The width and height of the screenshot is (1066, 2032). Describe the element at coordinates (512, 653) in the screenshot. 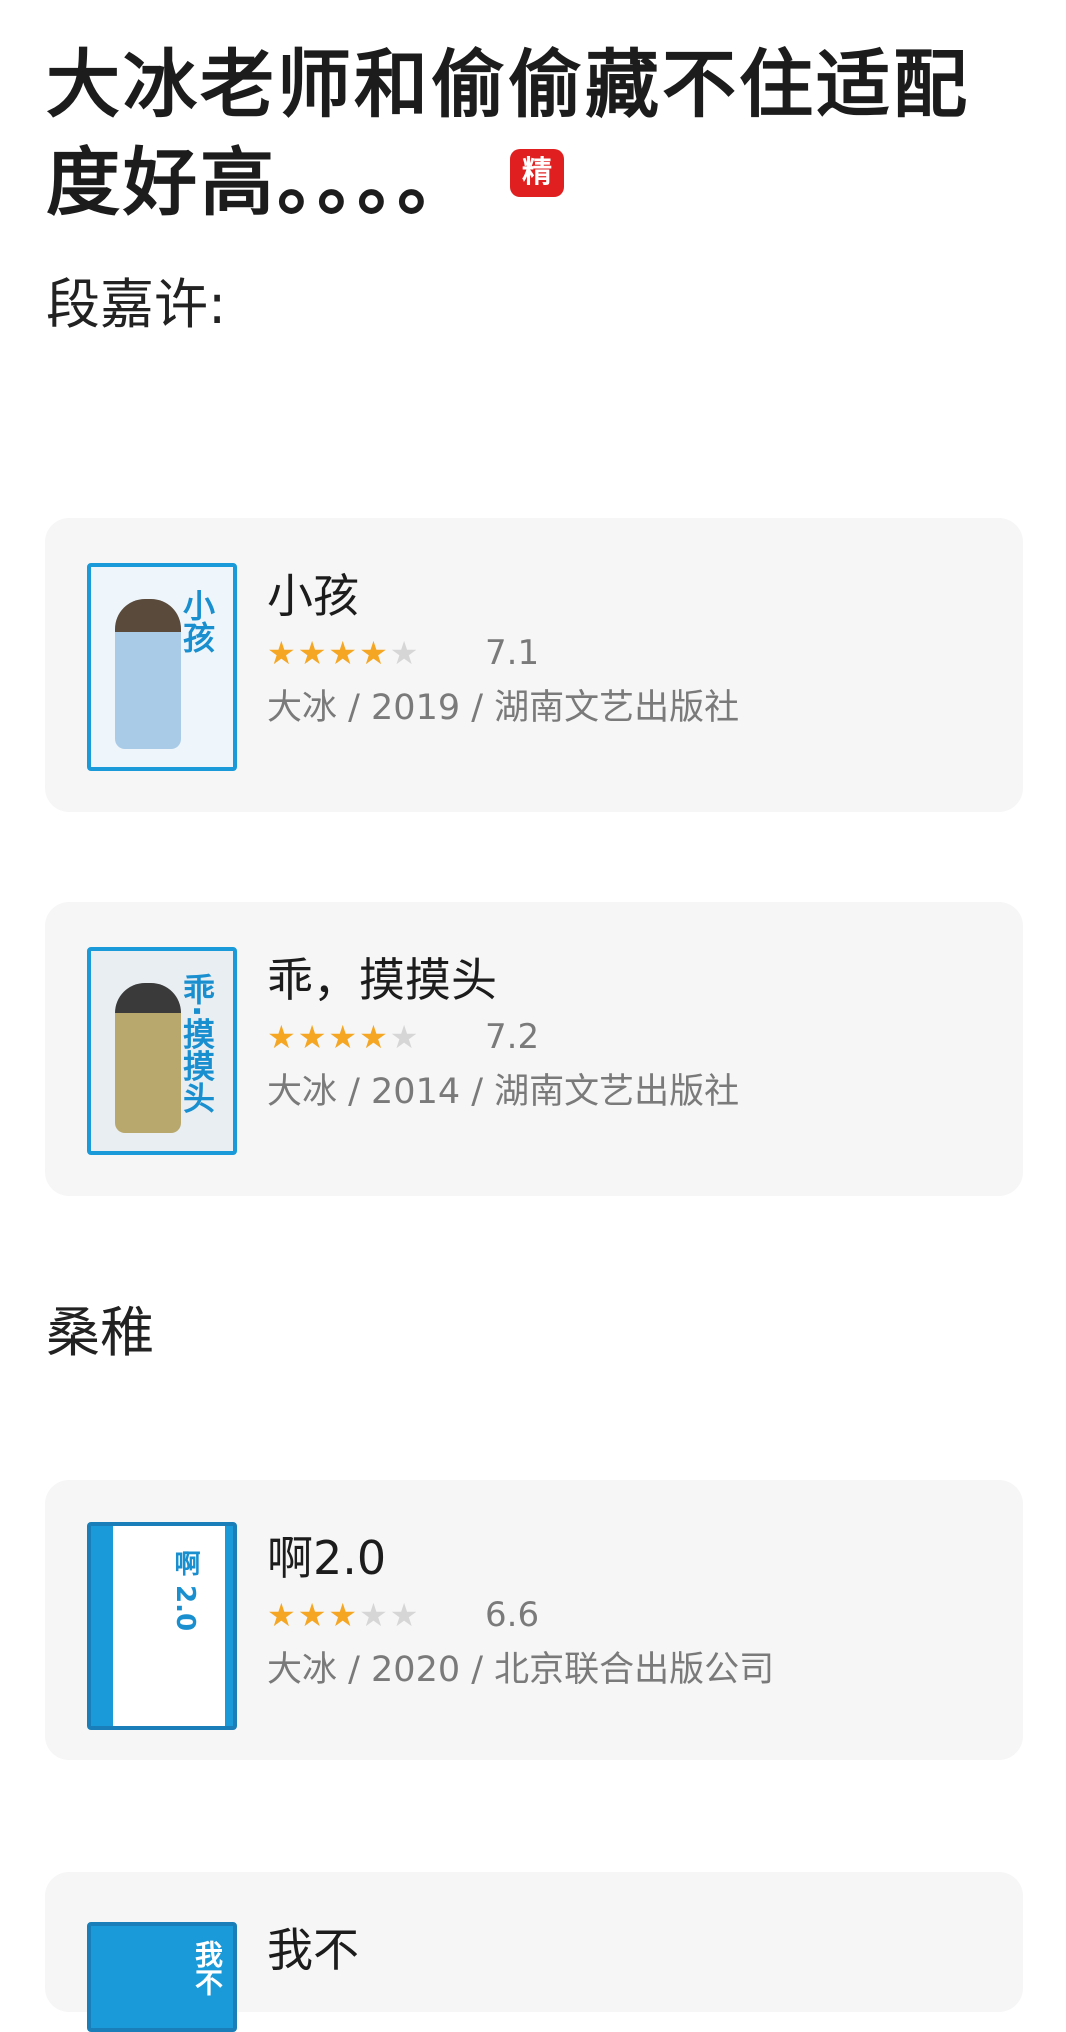

I see `rating-value: 7.1` at that location.